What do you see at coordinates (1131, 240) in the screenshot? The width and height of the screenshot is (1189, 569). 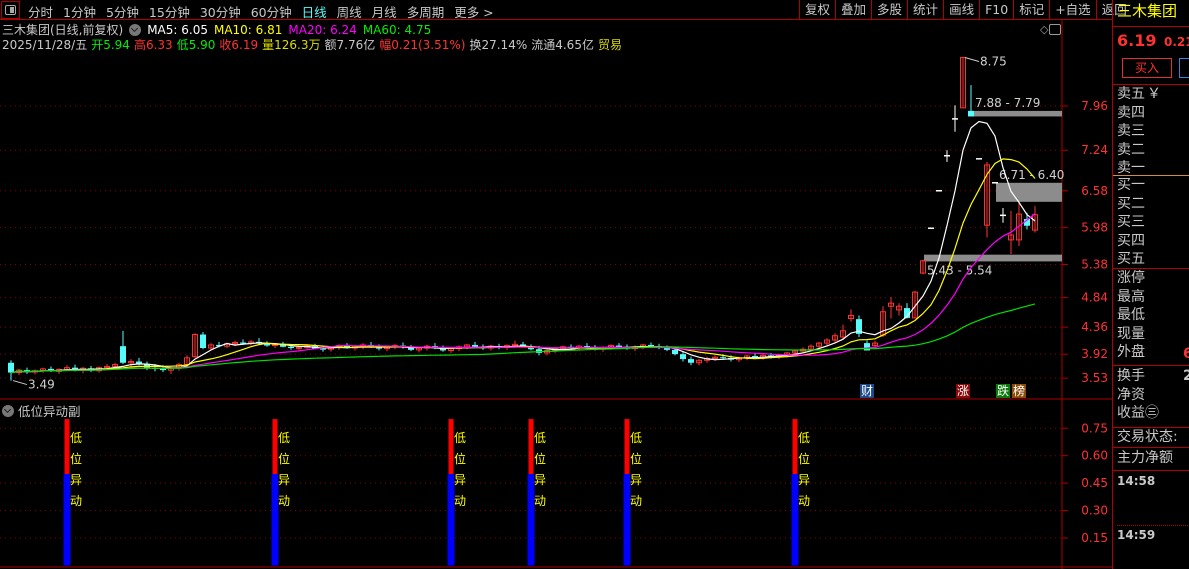 I see `quote-row-label: 买四` at bounding box center [1131, 240].